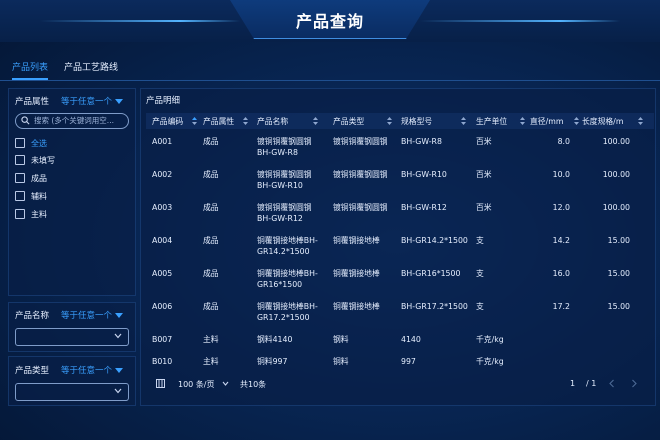 The height and width of the screenshot is (440, 660). I want to click on cell-code: A001, so click(162, 141).